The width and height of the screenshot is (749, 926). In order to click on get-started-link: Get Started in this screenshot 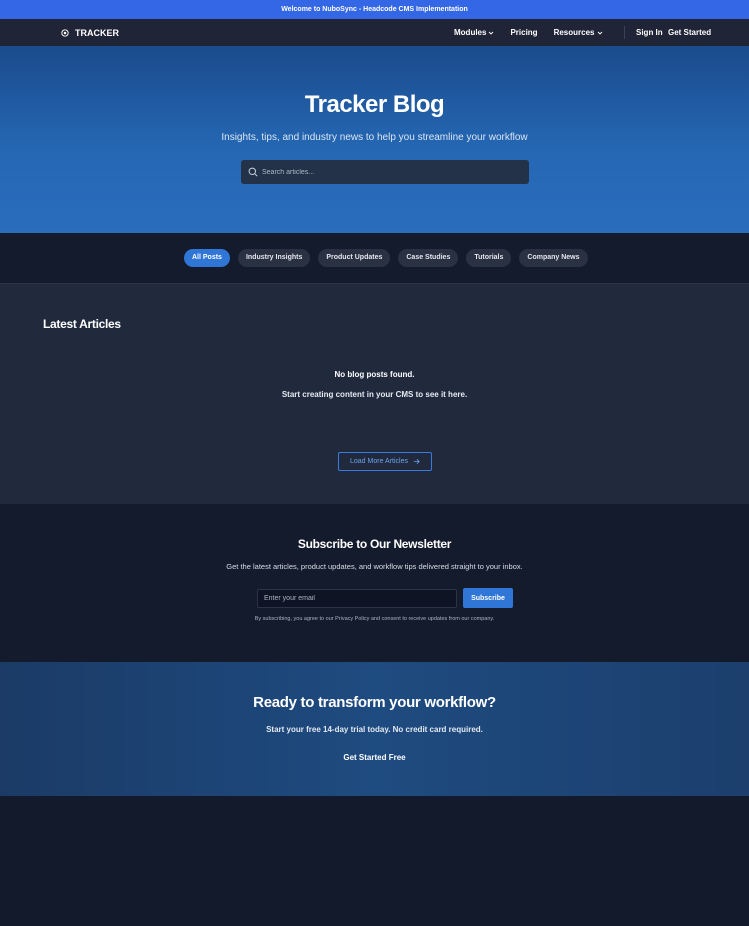, I will do `click(689, 32)`.